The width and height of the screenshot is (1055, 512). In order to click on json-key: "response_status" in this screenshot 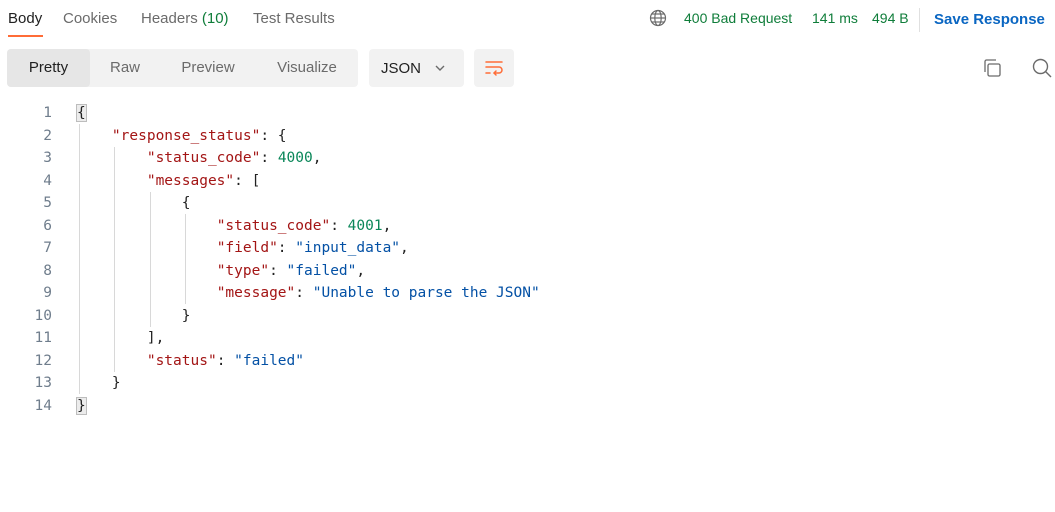, I will do `click(186, 135)`.